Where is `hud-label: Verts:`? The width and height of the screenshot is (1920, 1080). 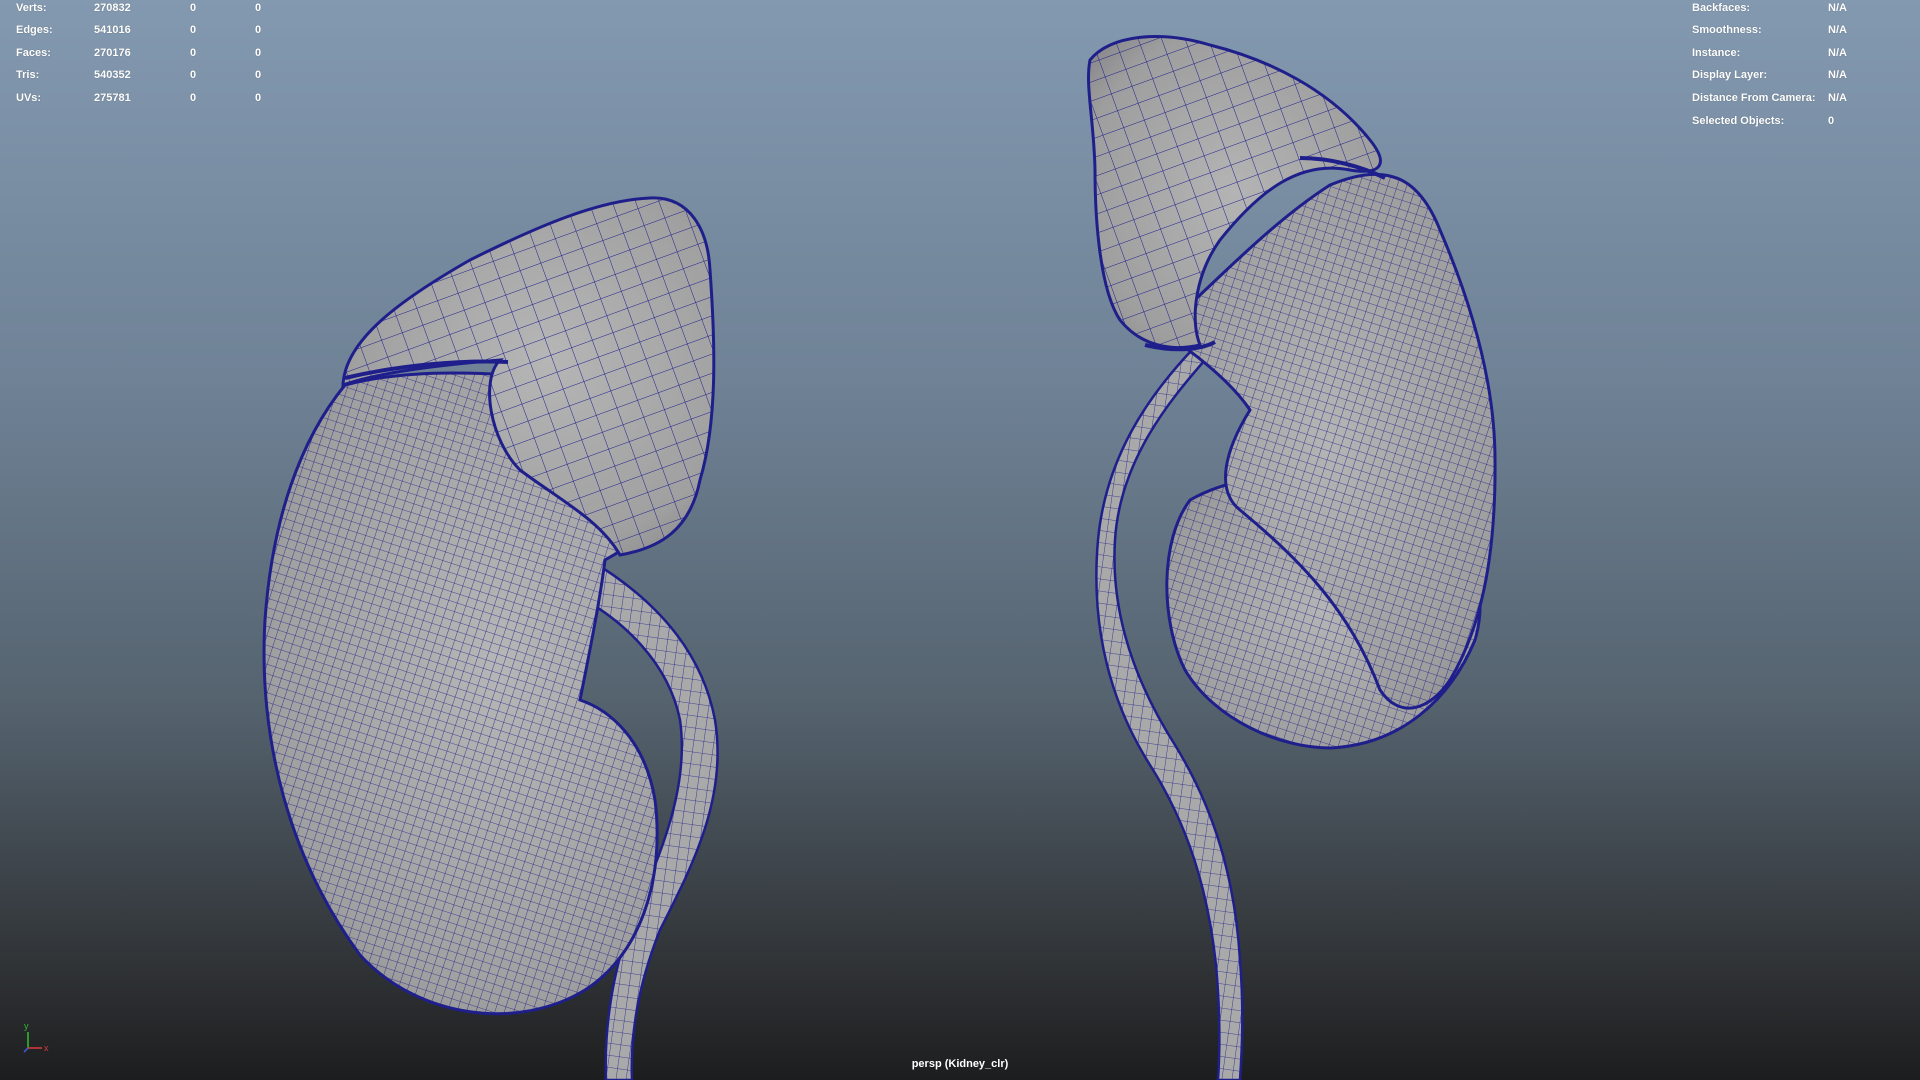
hud-label: Verts: is located at coordinates (31, 8).